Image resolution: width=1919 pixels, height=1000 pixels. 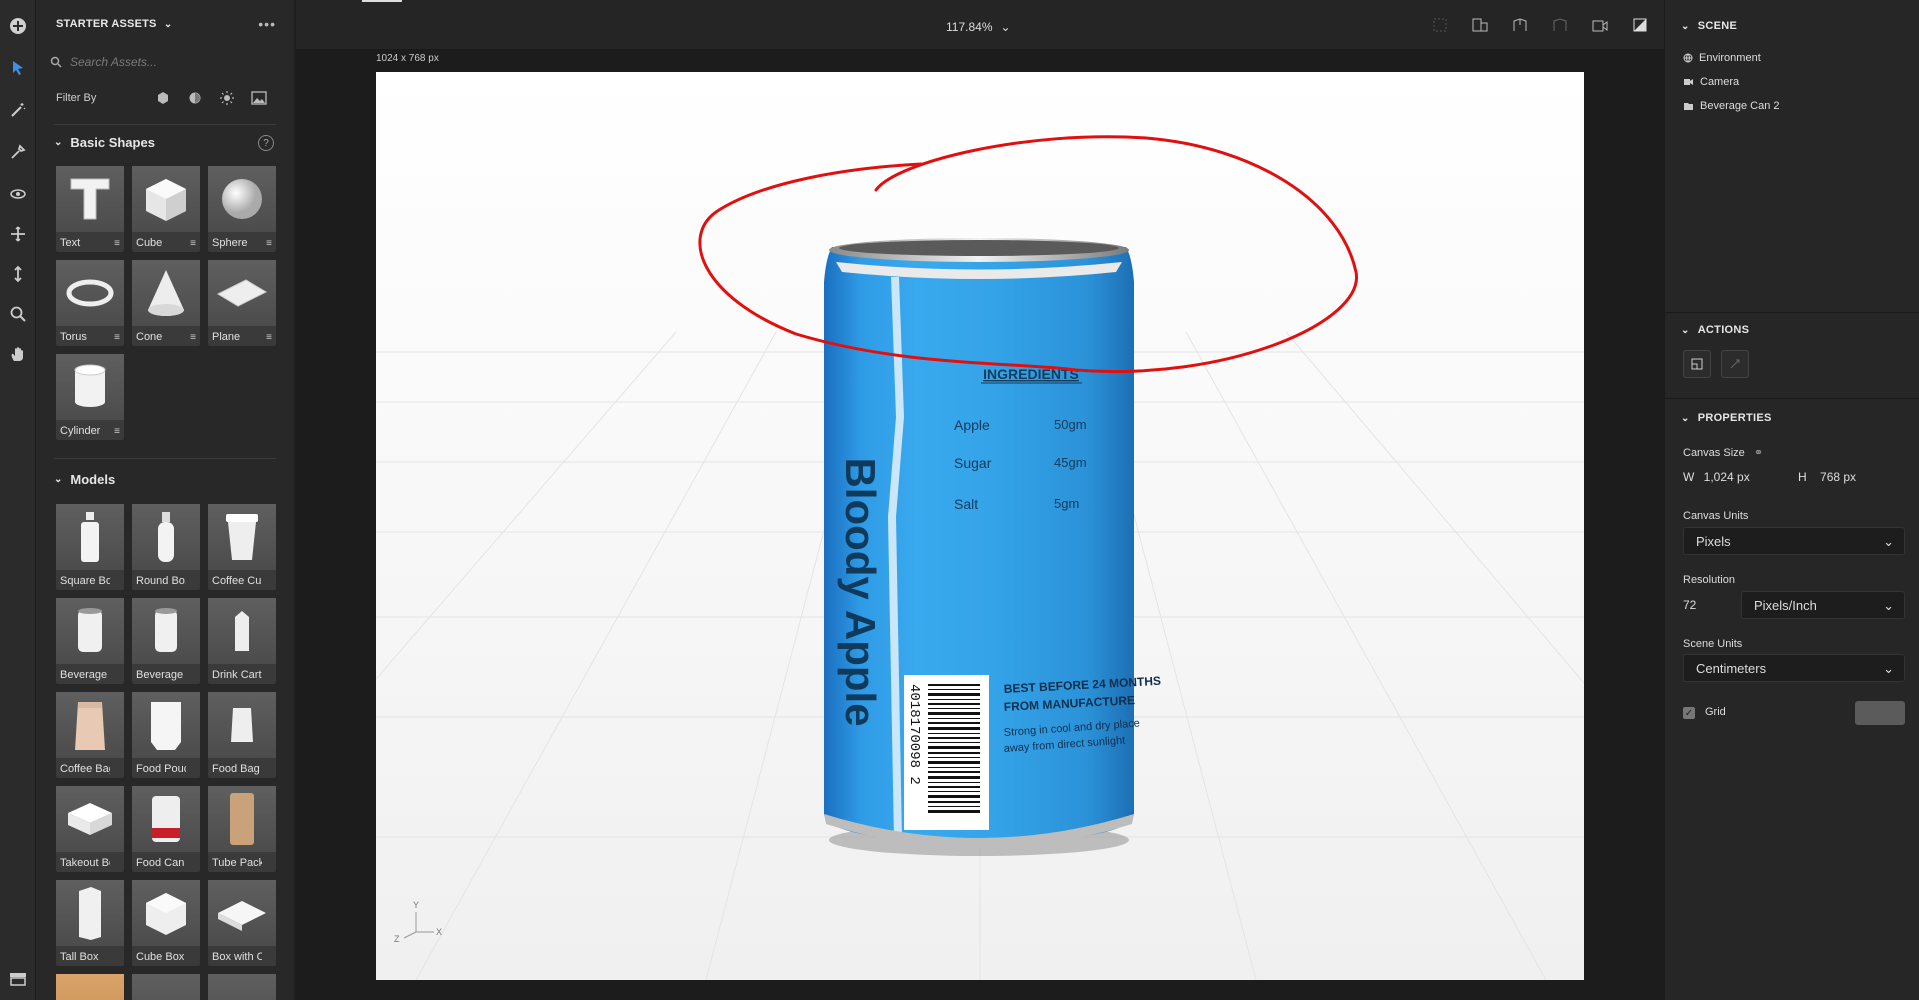 What do you see at coordinates (1689, 605) in the screenshot?
I see `resolution-input: 72` at bounding box center [1689, 605].